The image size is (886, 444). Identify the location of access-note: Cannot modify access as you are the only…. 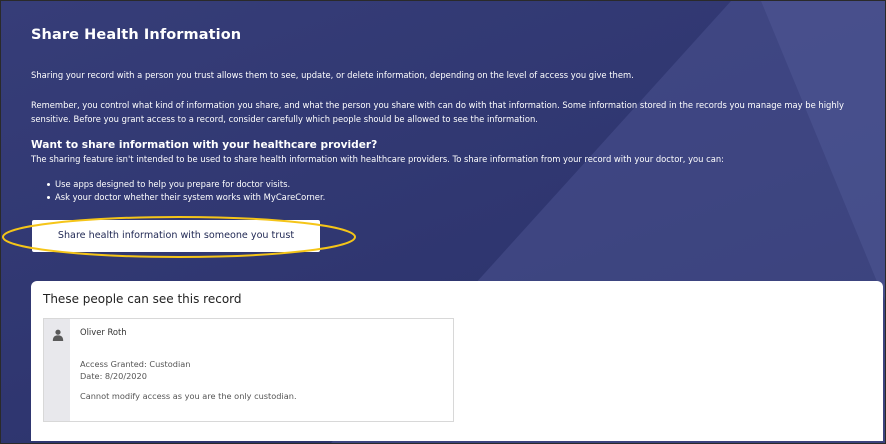
(188, 396).